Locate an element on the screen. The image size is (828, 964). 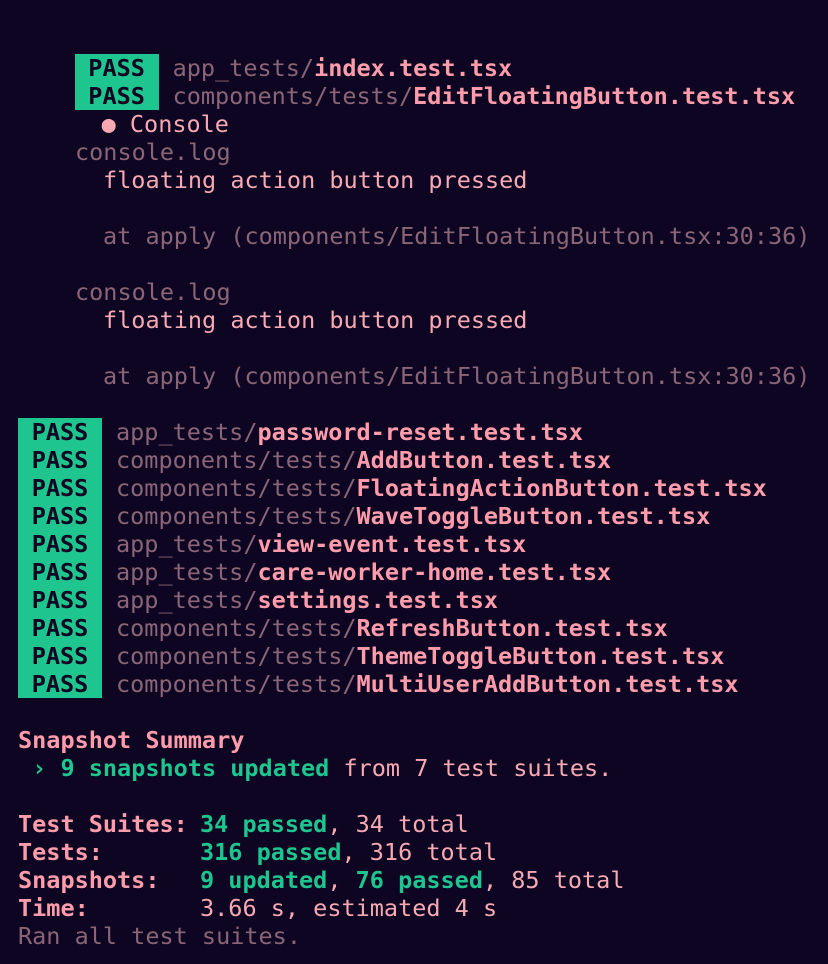
snapshots-total: , 85 total is located at coordinates (553, 880).